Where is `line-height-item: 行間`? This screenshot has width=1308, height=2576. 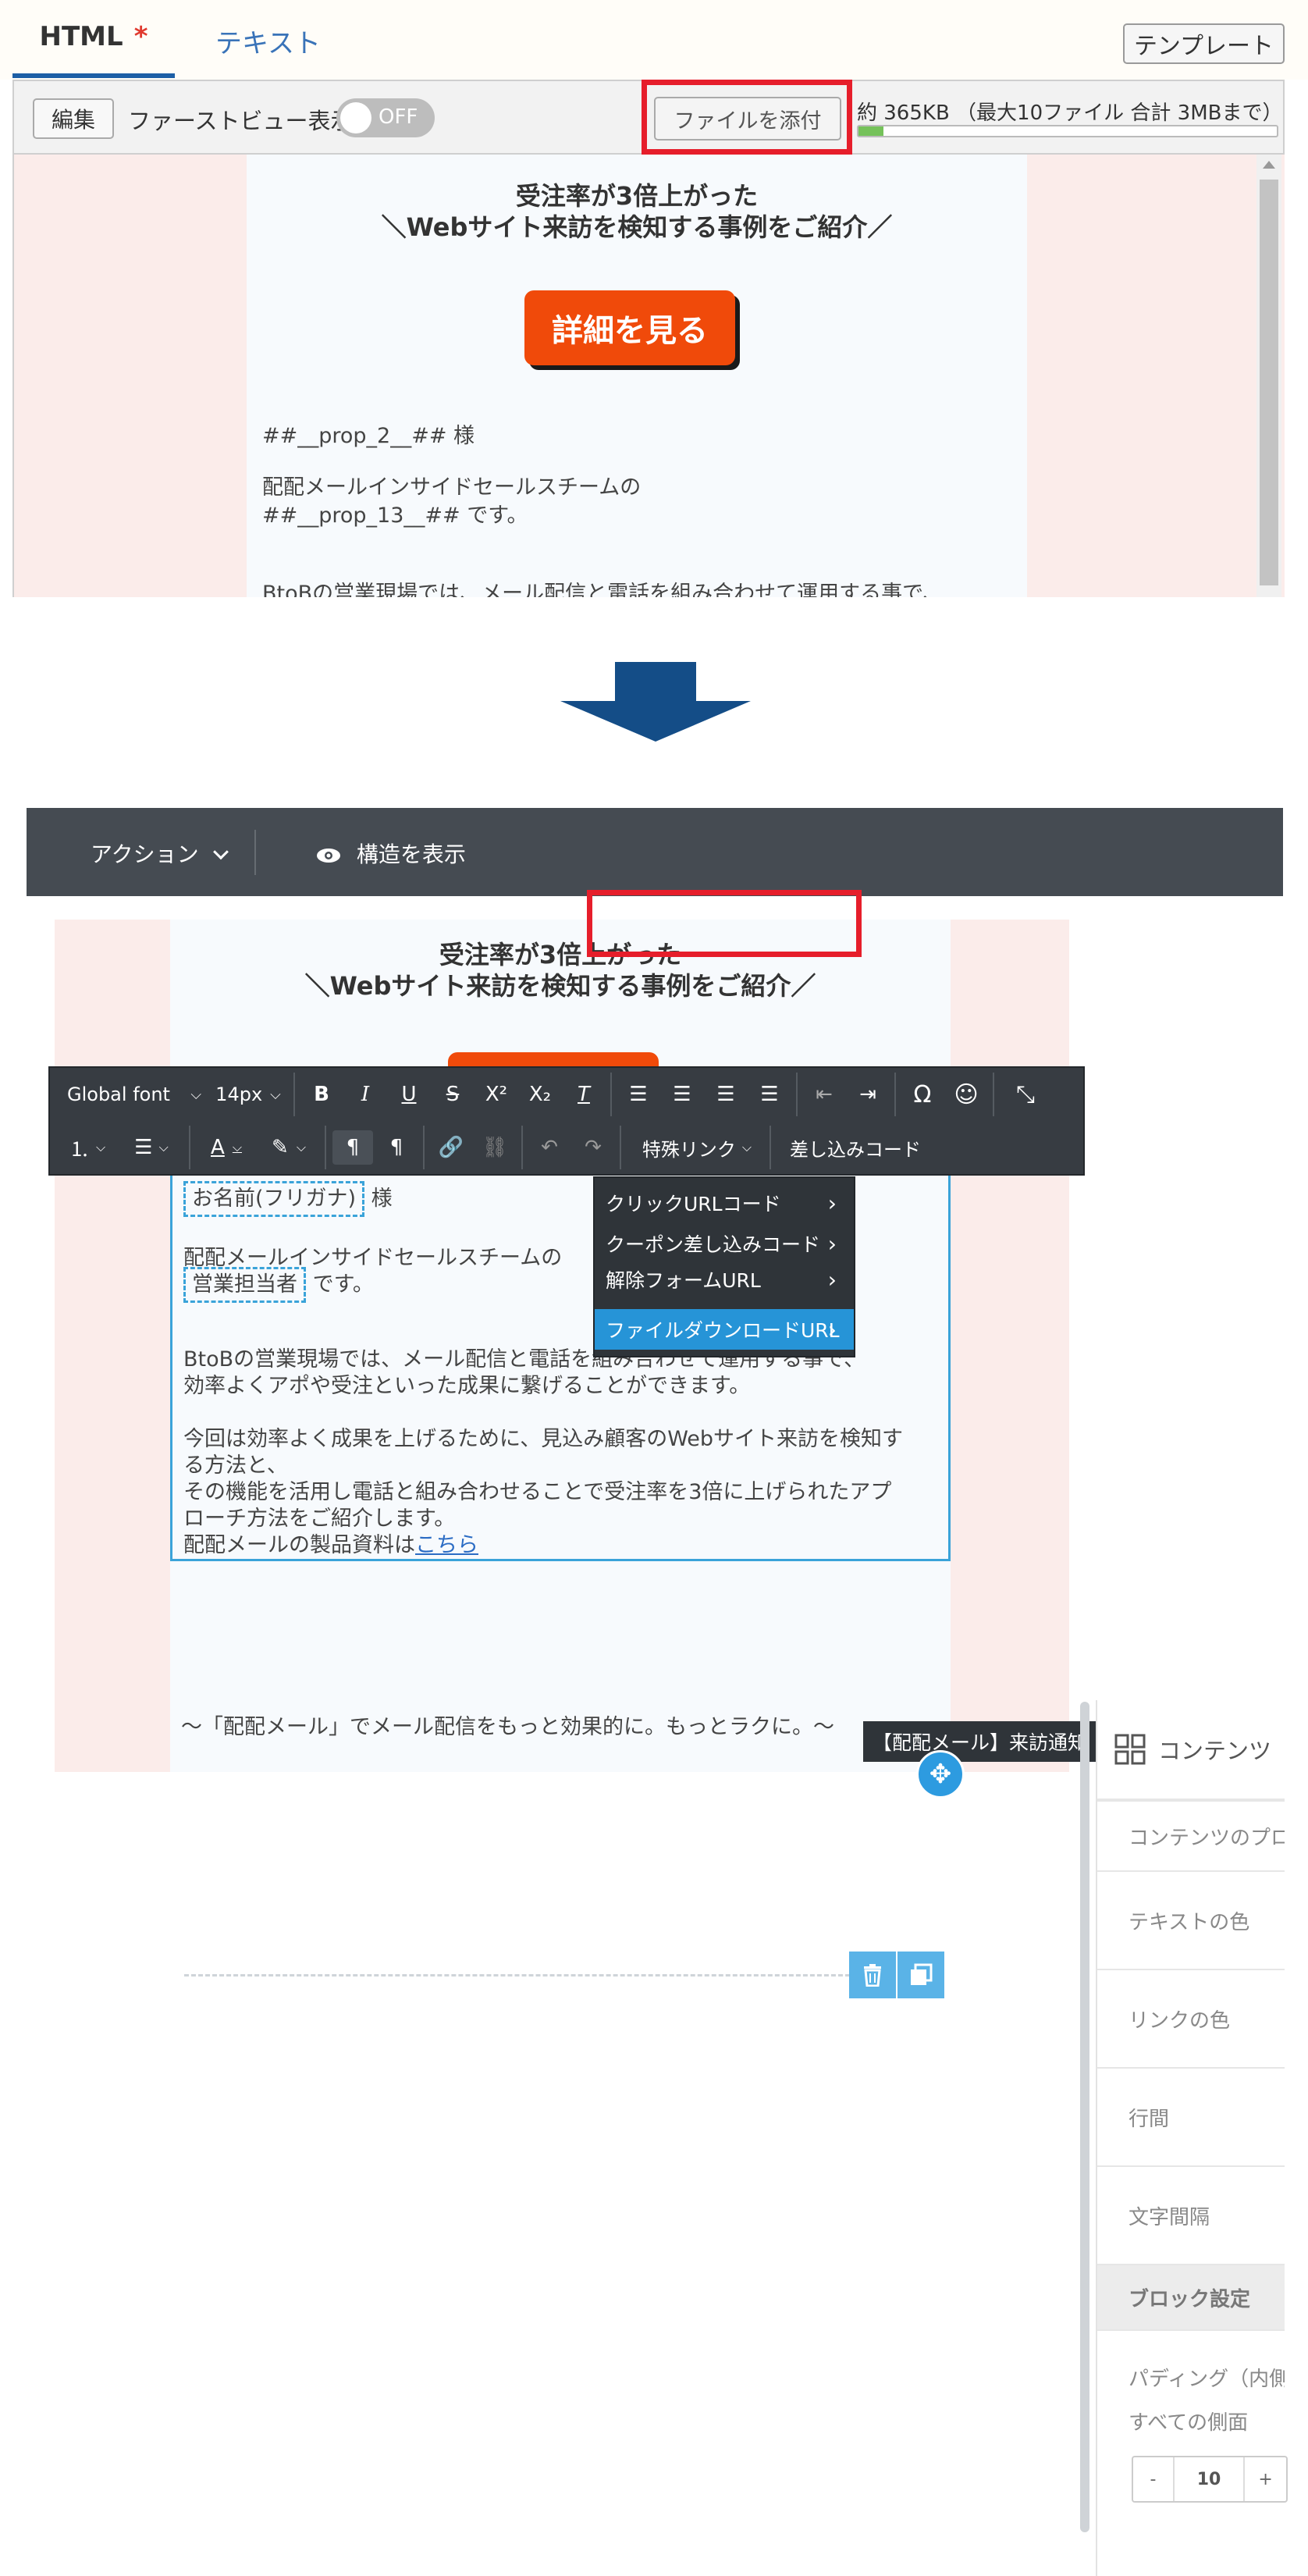 line-height-item: 行間 is located at coordinates (1191, 2118).